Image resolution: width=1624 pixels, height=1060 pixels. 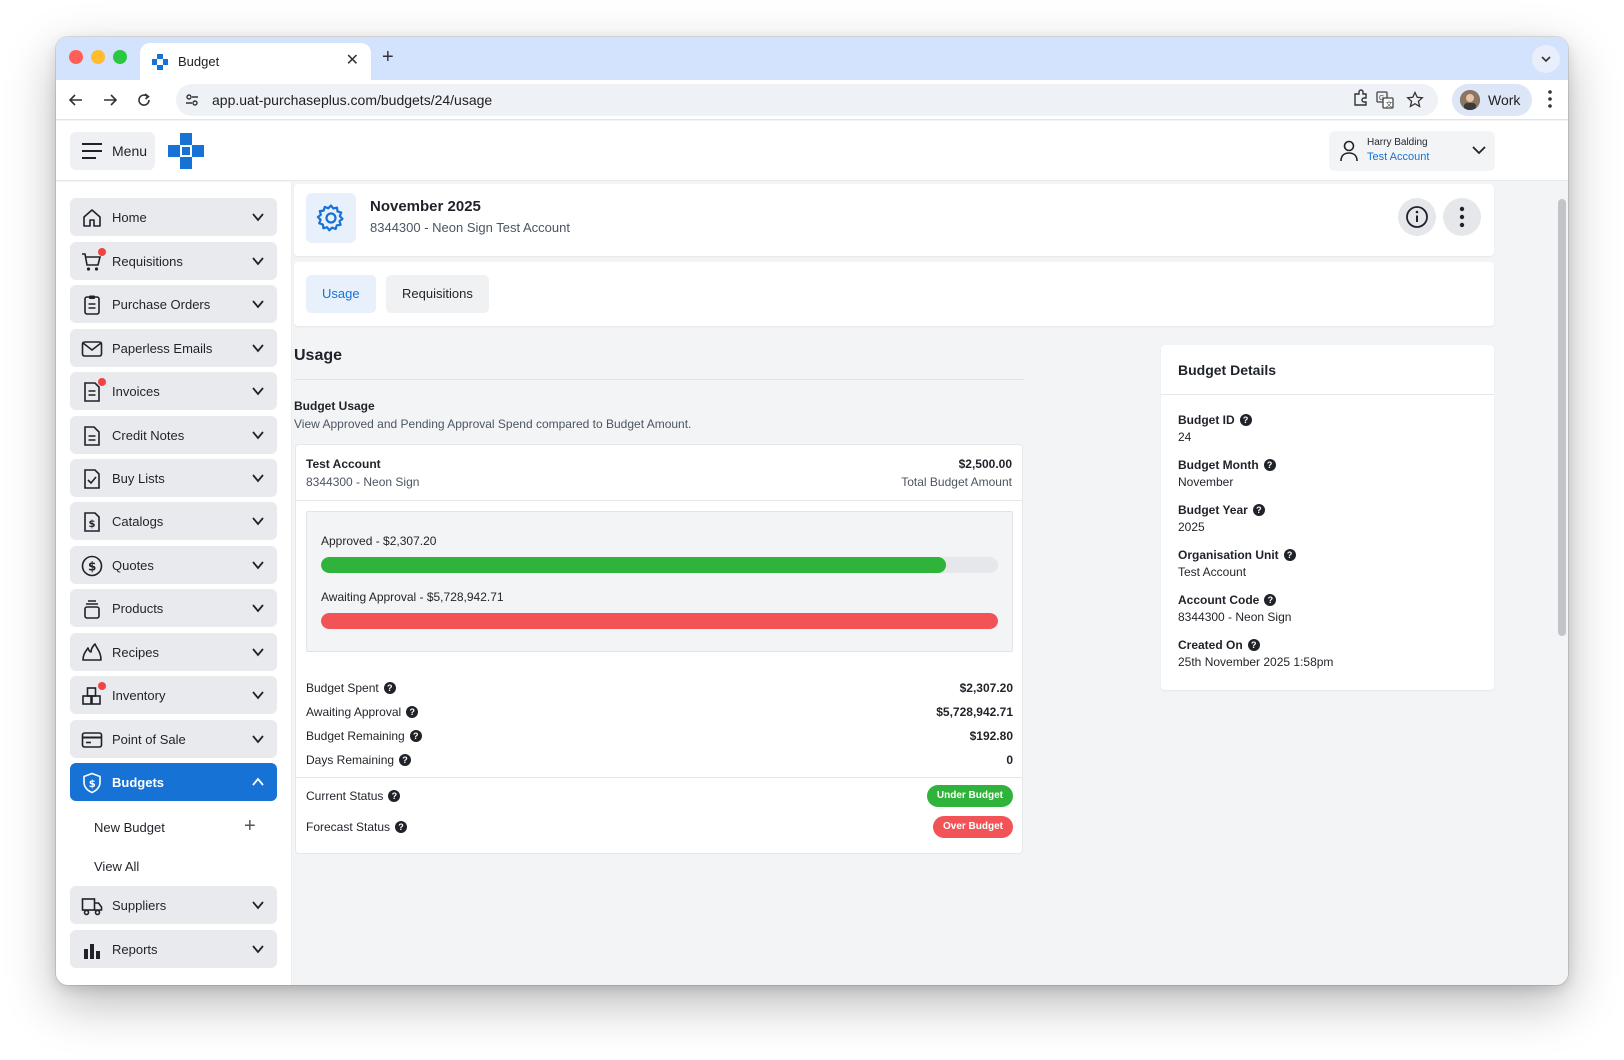 What do you see at coordinates (974, 712) in the screenshot?
I see `stat-value: $5,728,942.71` at bounding box center [974, 712].